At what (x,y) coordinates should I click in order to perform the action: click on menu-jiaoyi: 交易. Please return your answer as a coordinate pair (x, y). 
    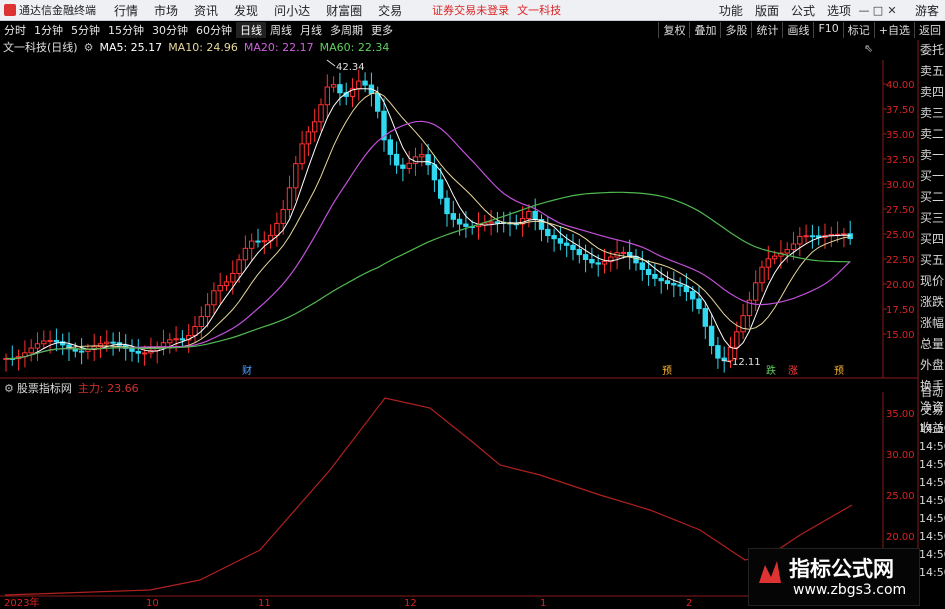
    Looking at the image, I should click on (390, 10).